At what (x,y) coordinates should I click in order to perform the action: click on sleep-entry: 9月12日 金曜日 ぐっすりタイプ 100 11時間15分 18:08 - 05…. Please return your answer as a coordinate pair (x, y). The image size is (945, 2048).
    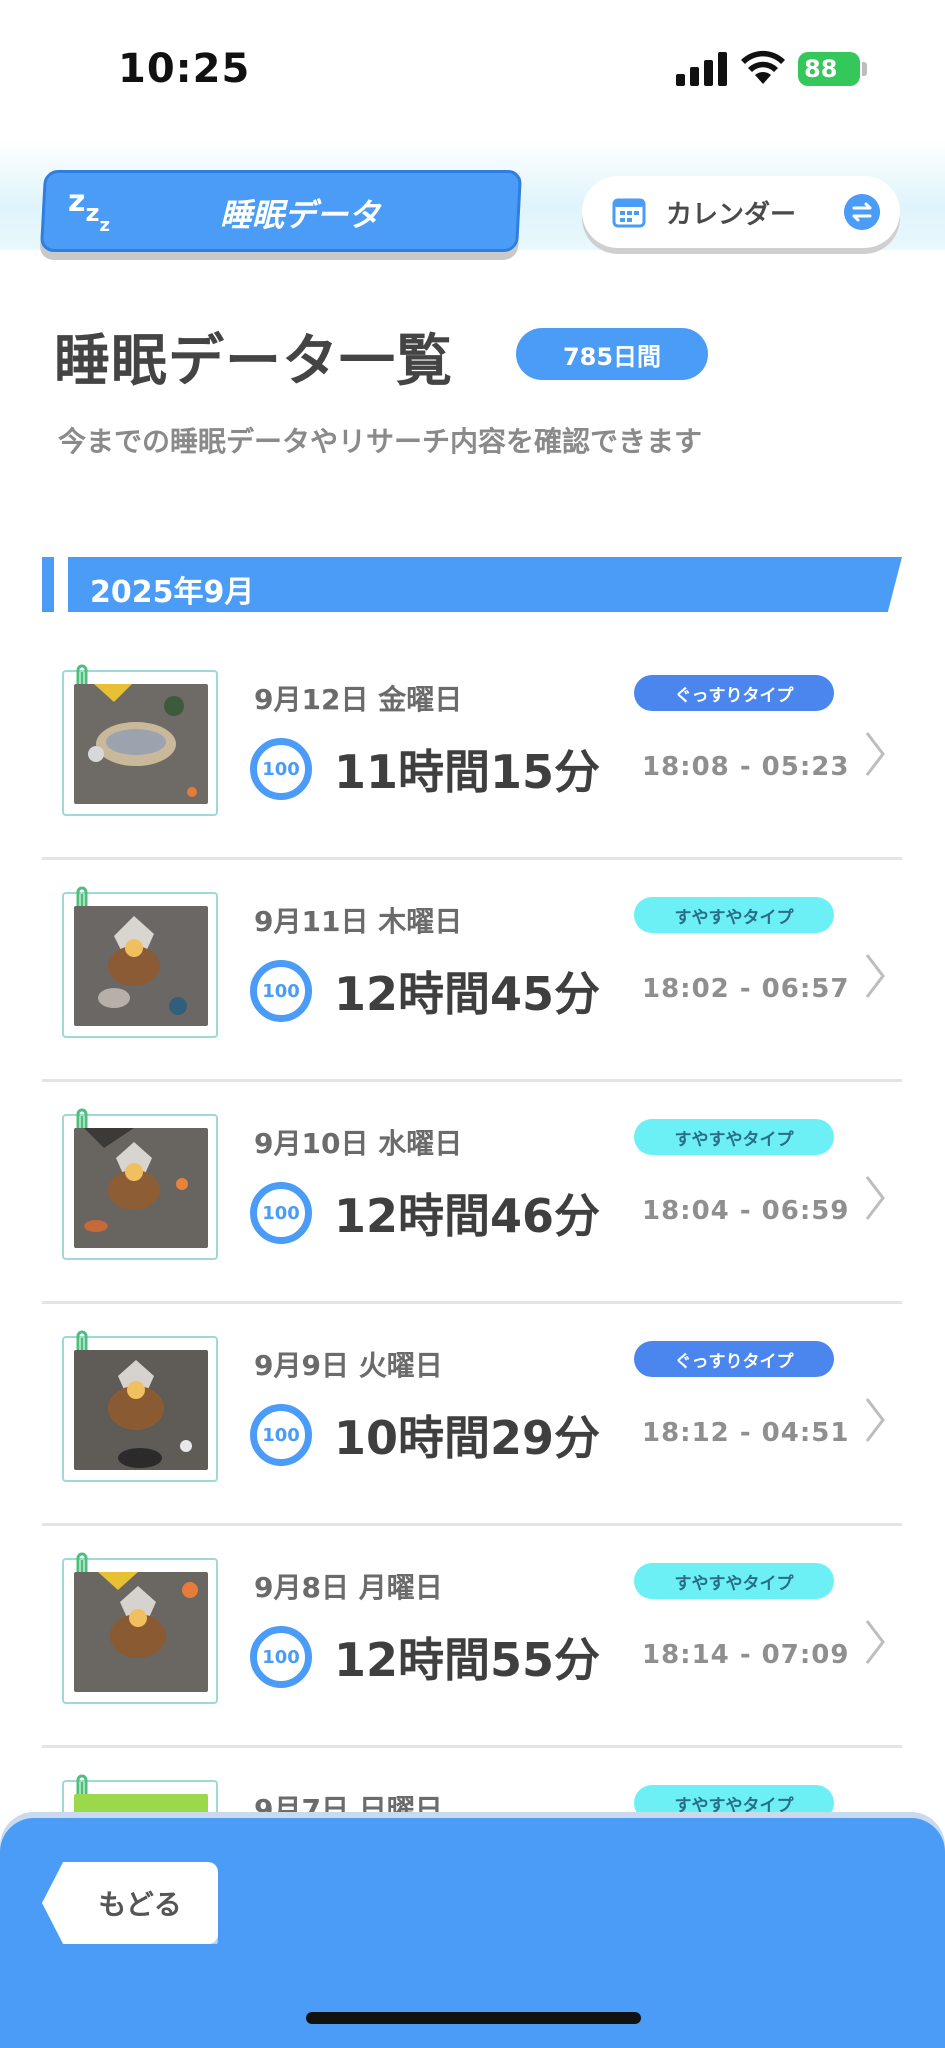
    Looking at the image, I should click on (472, 749).